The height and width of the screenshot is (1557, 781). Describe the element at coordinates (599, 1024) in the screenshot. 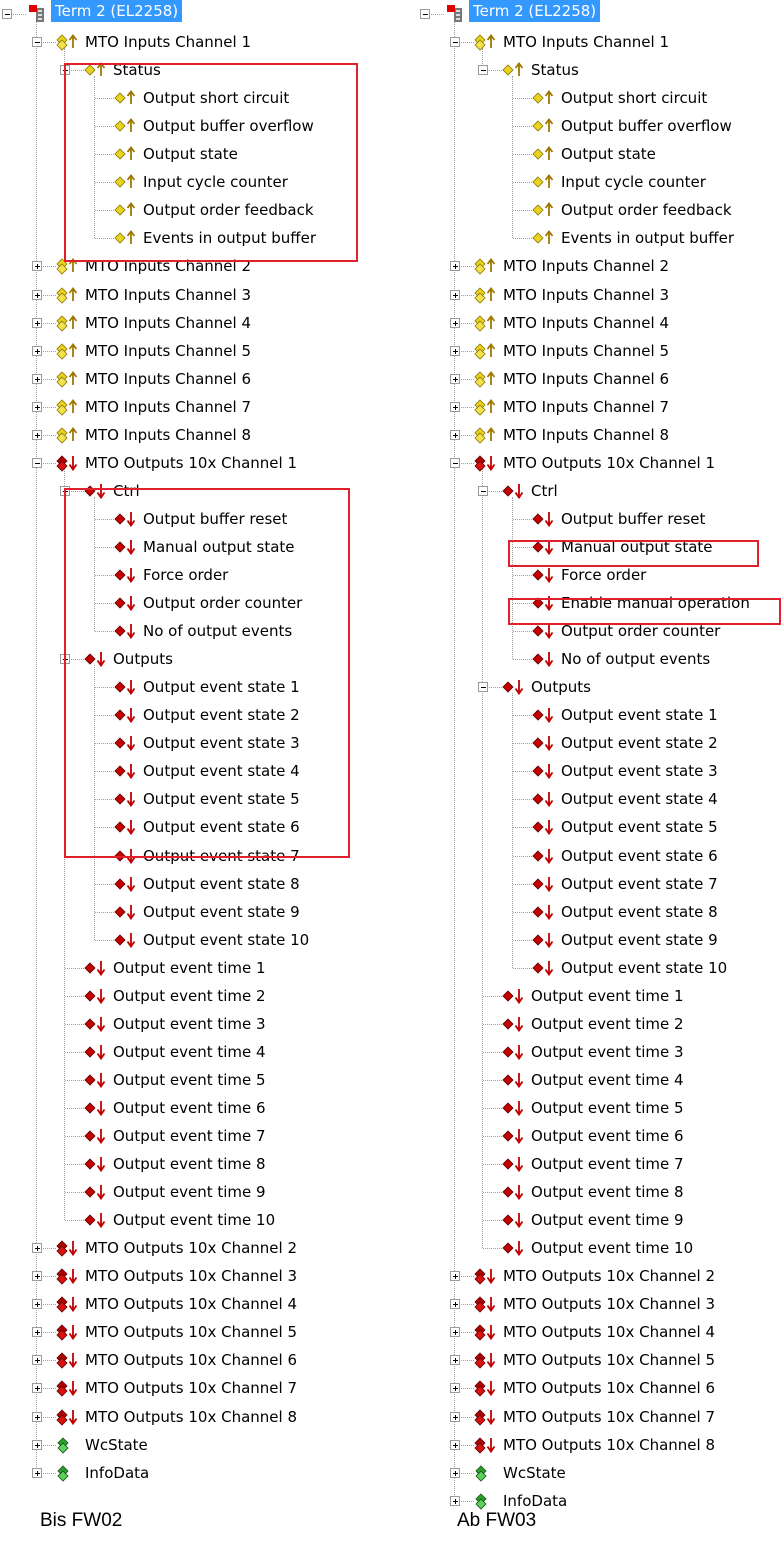

I see `tree-node: Output event time 2` at that location.